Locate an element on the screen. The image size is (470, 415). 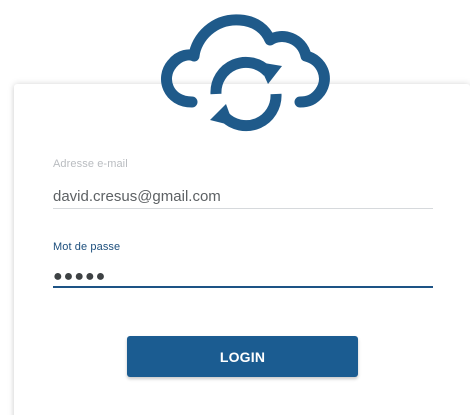
password-field-group: Mot de passe is located at coordinates (243, 264).